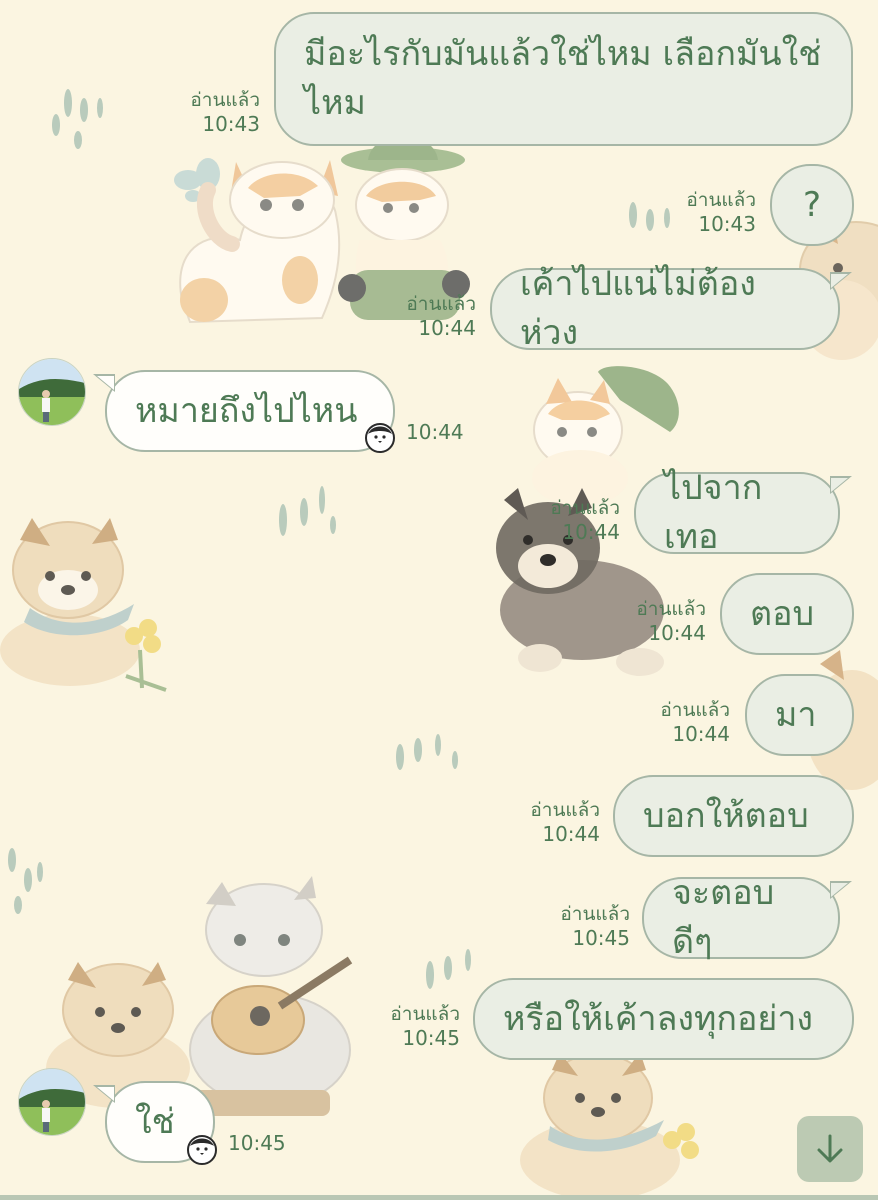 This screenshot has height=1200, width=878. Describe the element at coordinates (335, 103) in the screenshot. I see `message-text-line: ไหม` at that location.